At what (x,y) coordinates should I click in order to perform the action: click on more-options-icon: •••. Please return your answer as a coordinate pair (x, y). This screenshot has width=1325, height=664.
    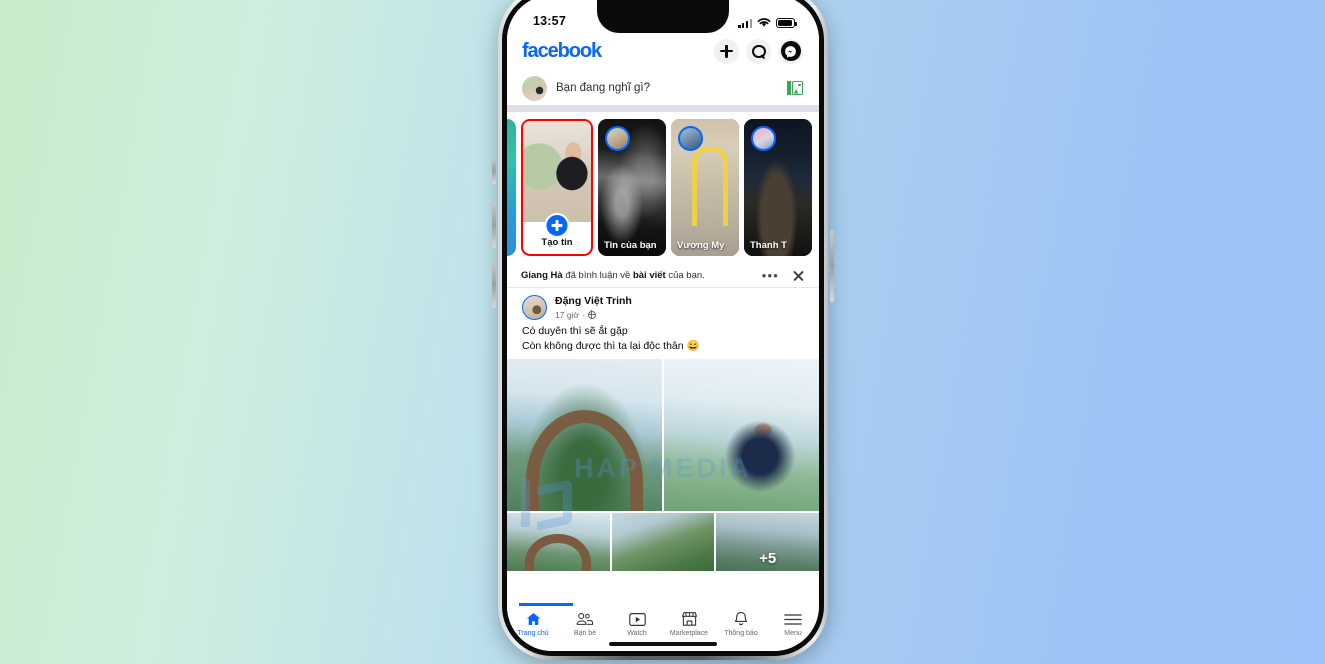
    Looking at the image, I should click on (770, 275).